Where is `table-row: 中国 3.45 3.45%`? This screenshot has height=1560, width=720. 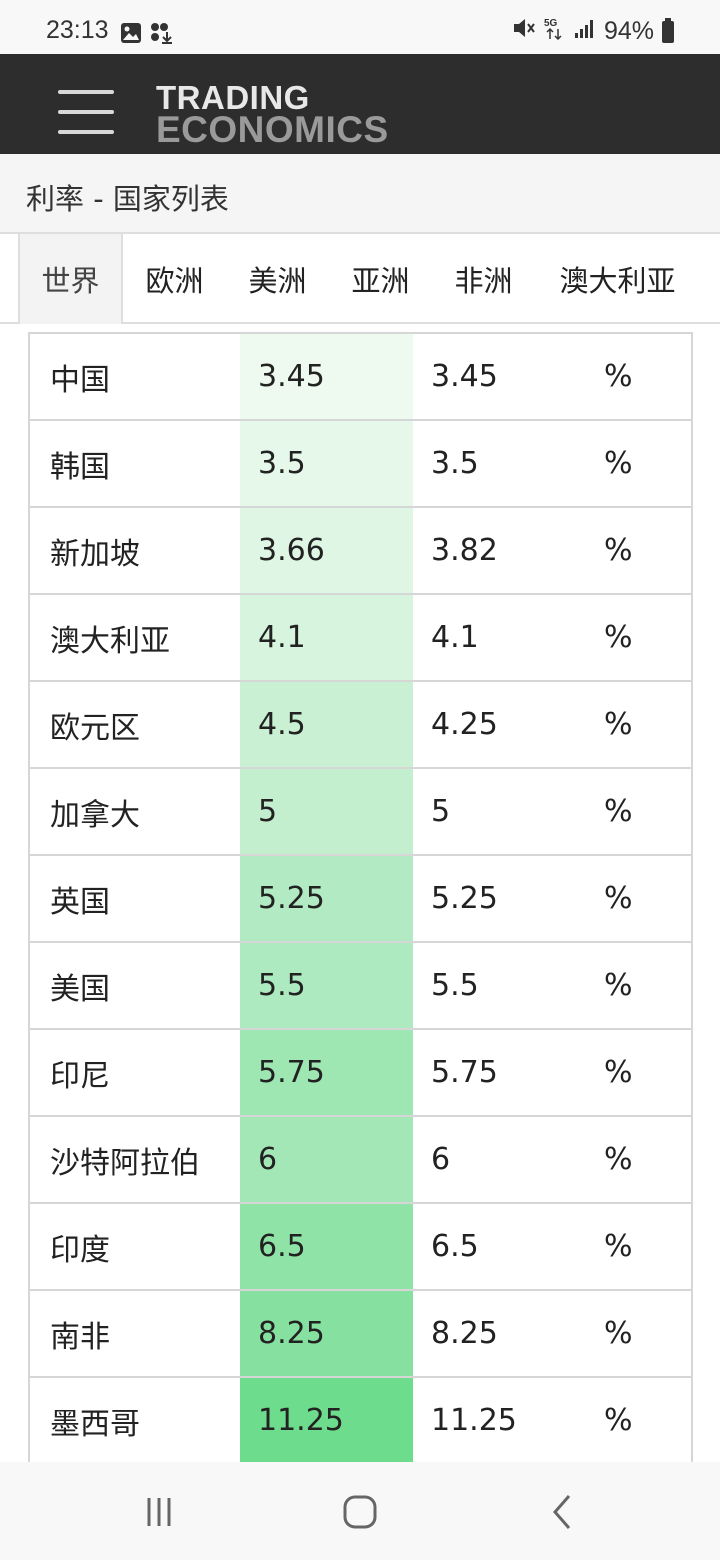
table-row: 中国 3.45 3.45% is located at coordinates (360, 377).